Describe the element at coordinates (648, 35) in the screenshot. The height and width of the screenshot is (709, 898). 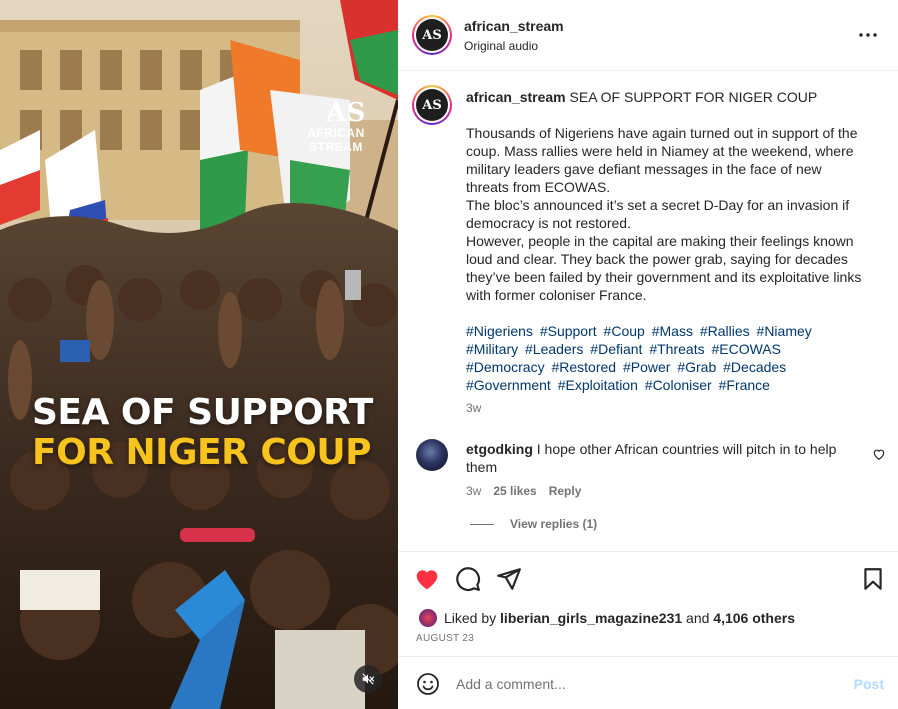
I see `post-header: AS african_stream Original audio` at that location.